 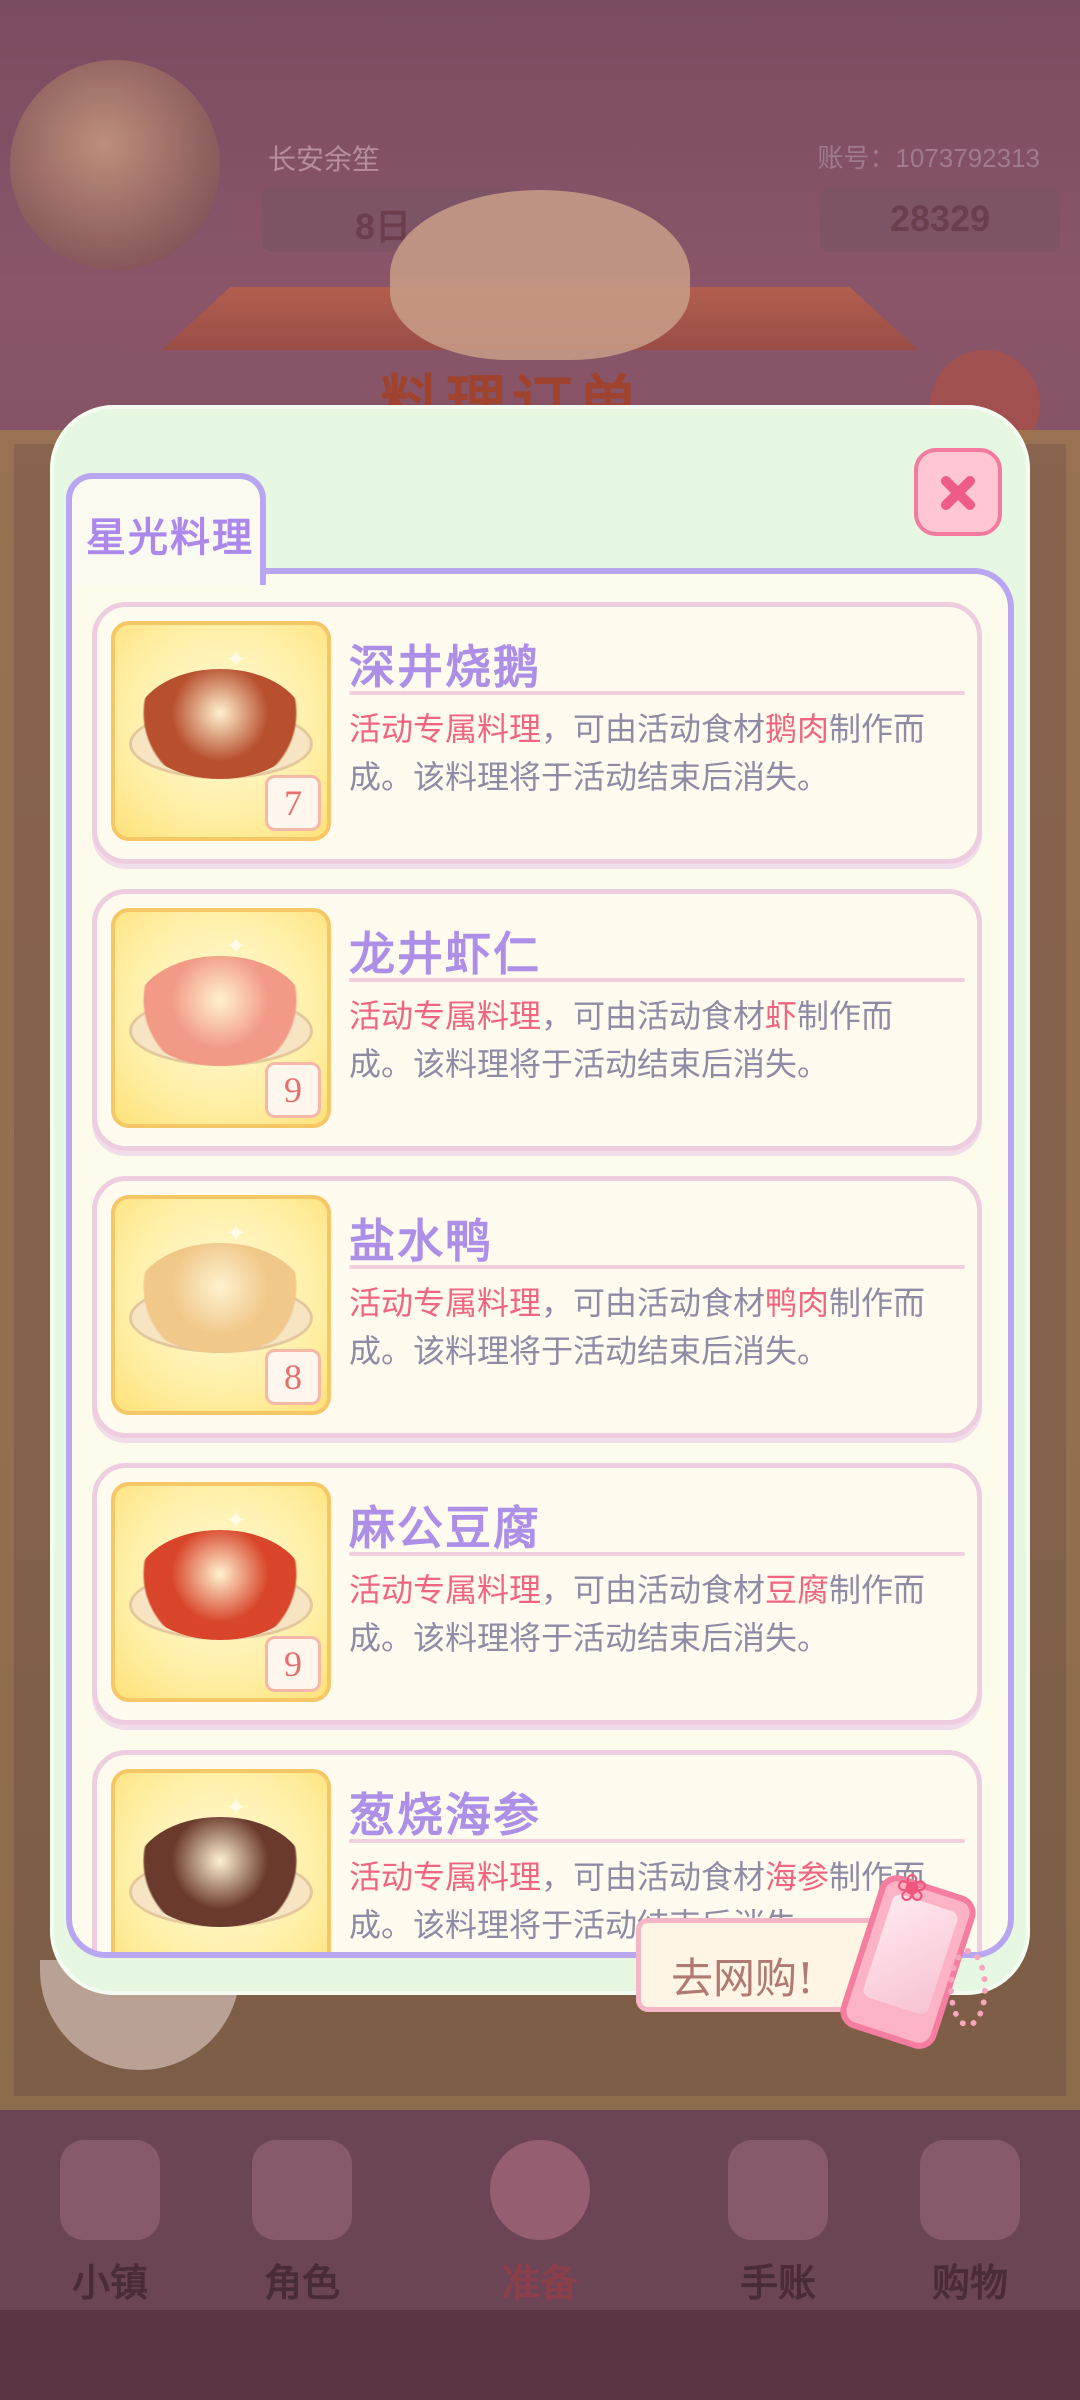 I want to click on dish-count-badge: 8, so click(x=293, y=1377).